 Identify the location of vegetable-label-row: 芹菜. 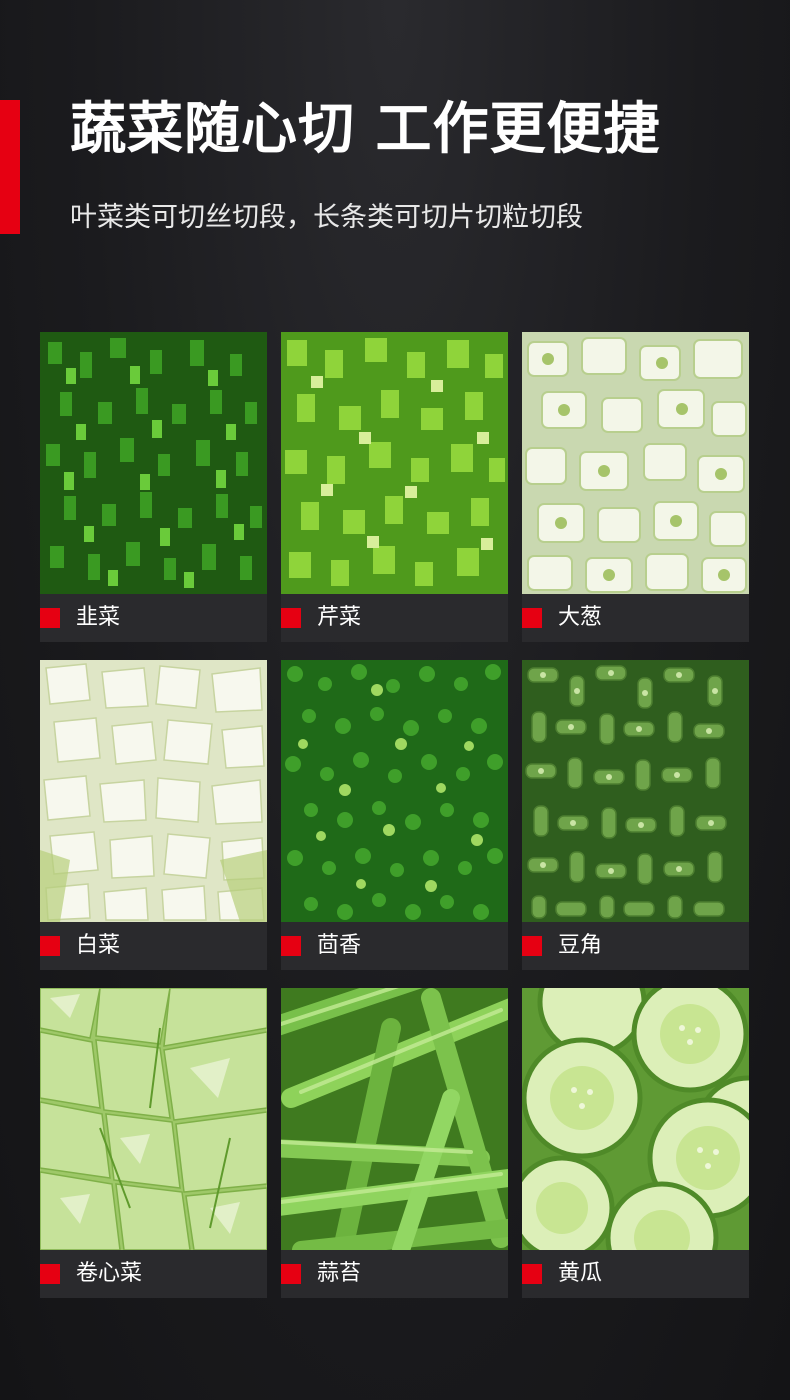
(394, 618).